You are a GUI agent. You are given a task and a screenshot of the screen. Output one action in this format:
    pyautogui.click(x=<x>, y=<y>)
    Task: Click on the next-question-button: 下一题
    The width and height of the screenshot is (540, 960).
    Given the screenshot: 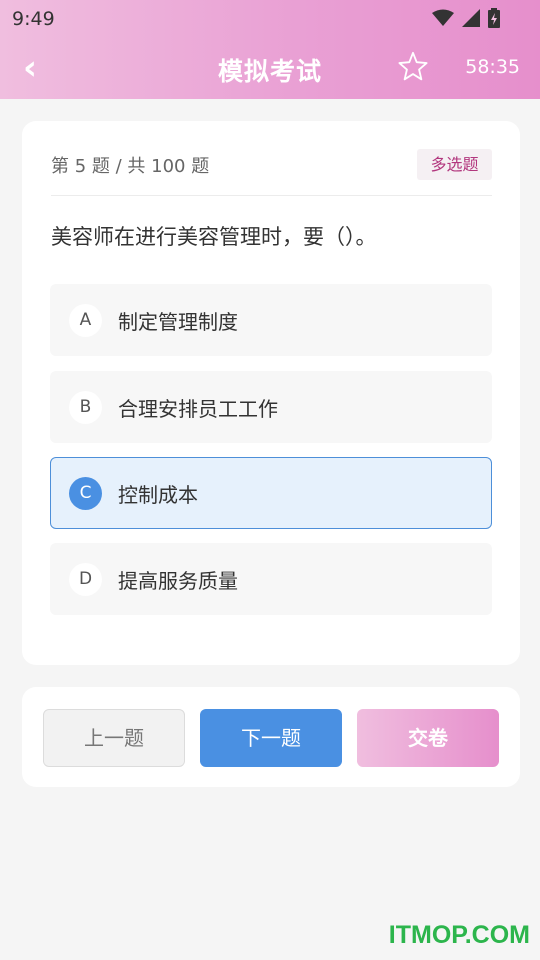 What is the action you would take?
    pyautogui.click(x=271, y=738)
    